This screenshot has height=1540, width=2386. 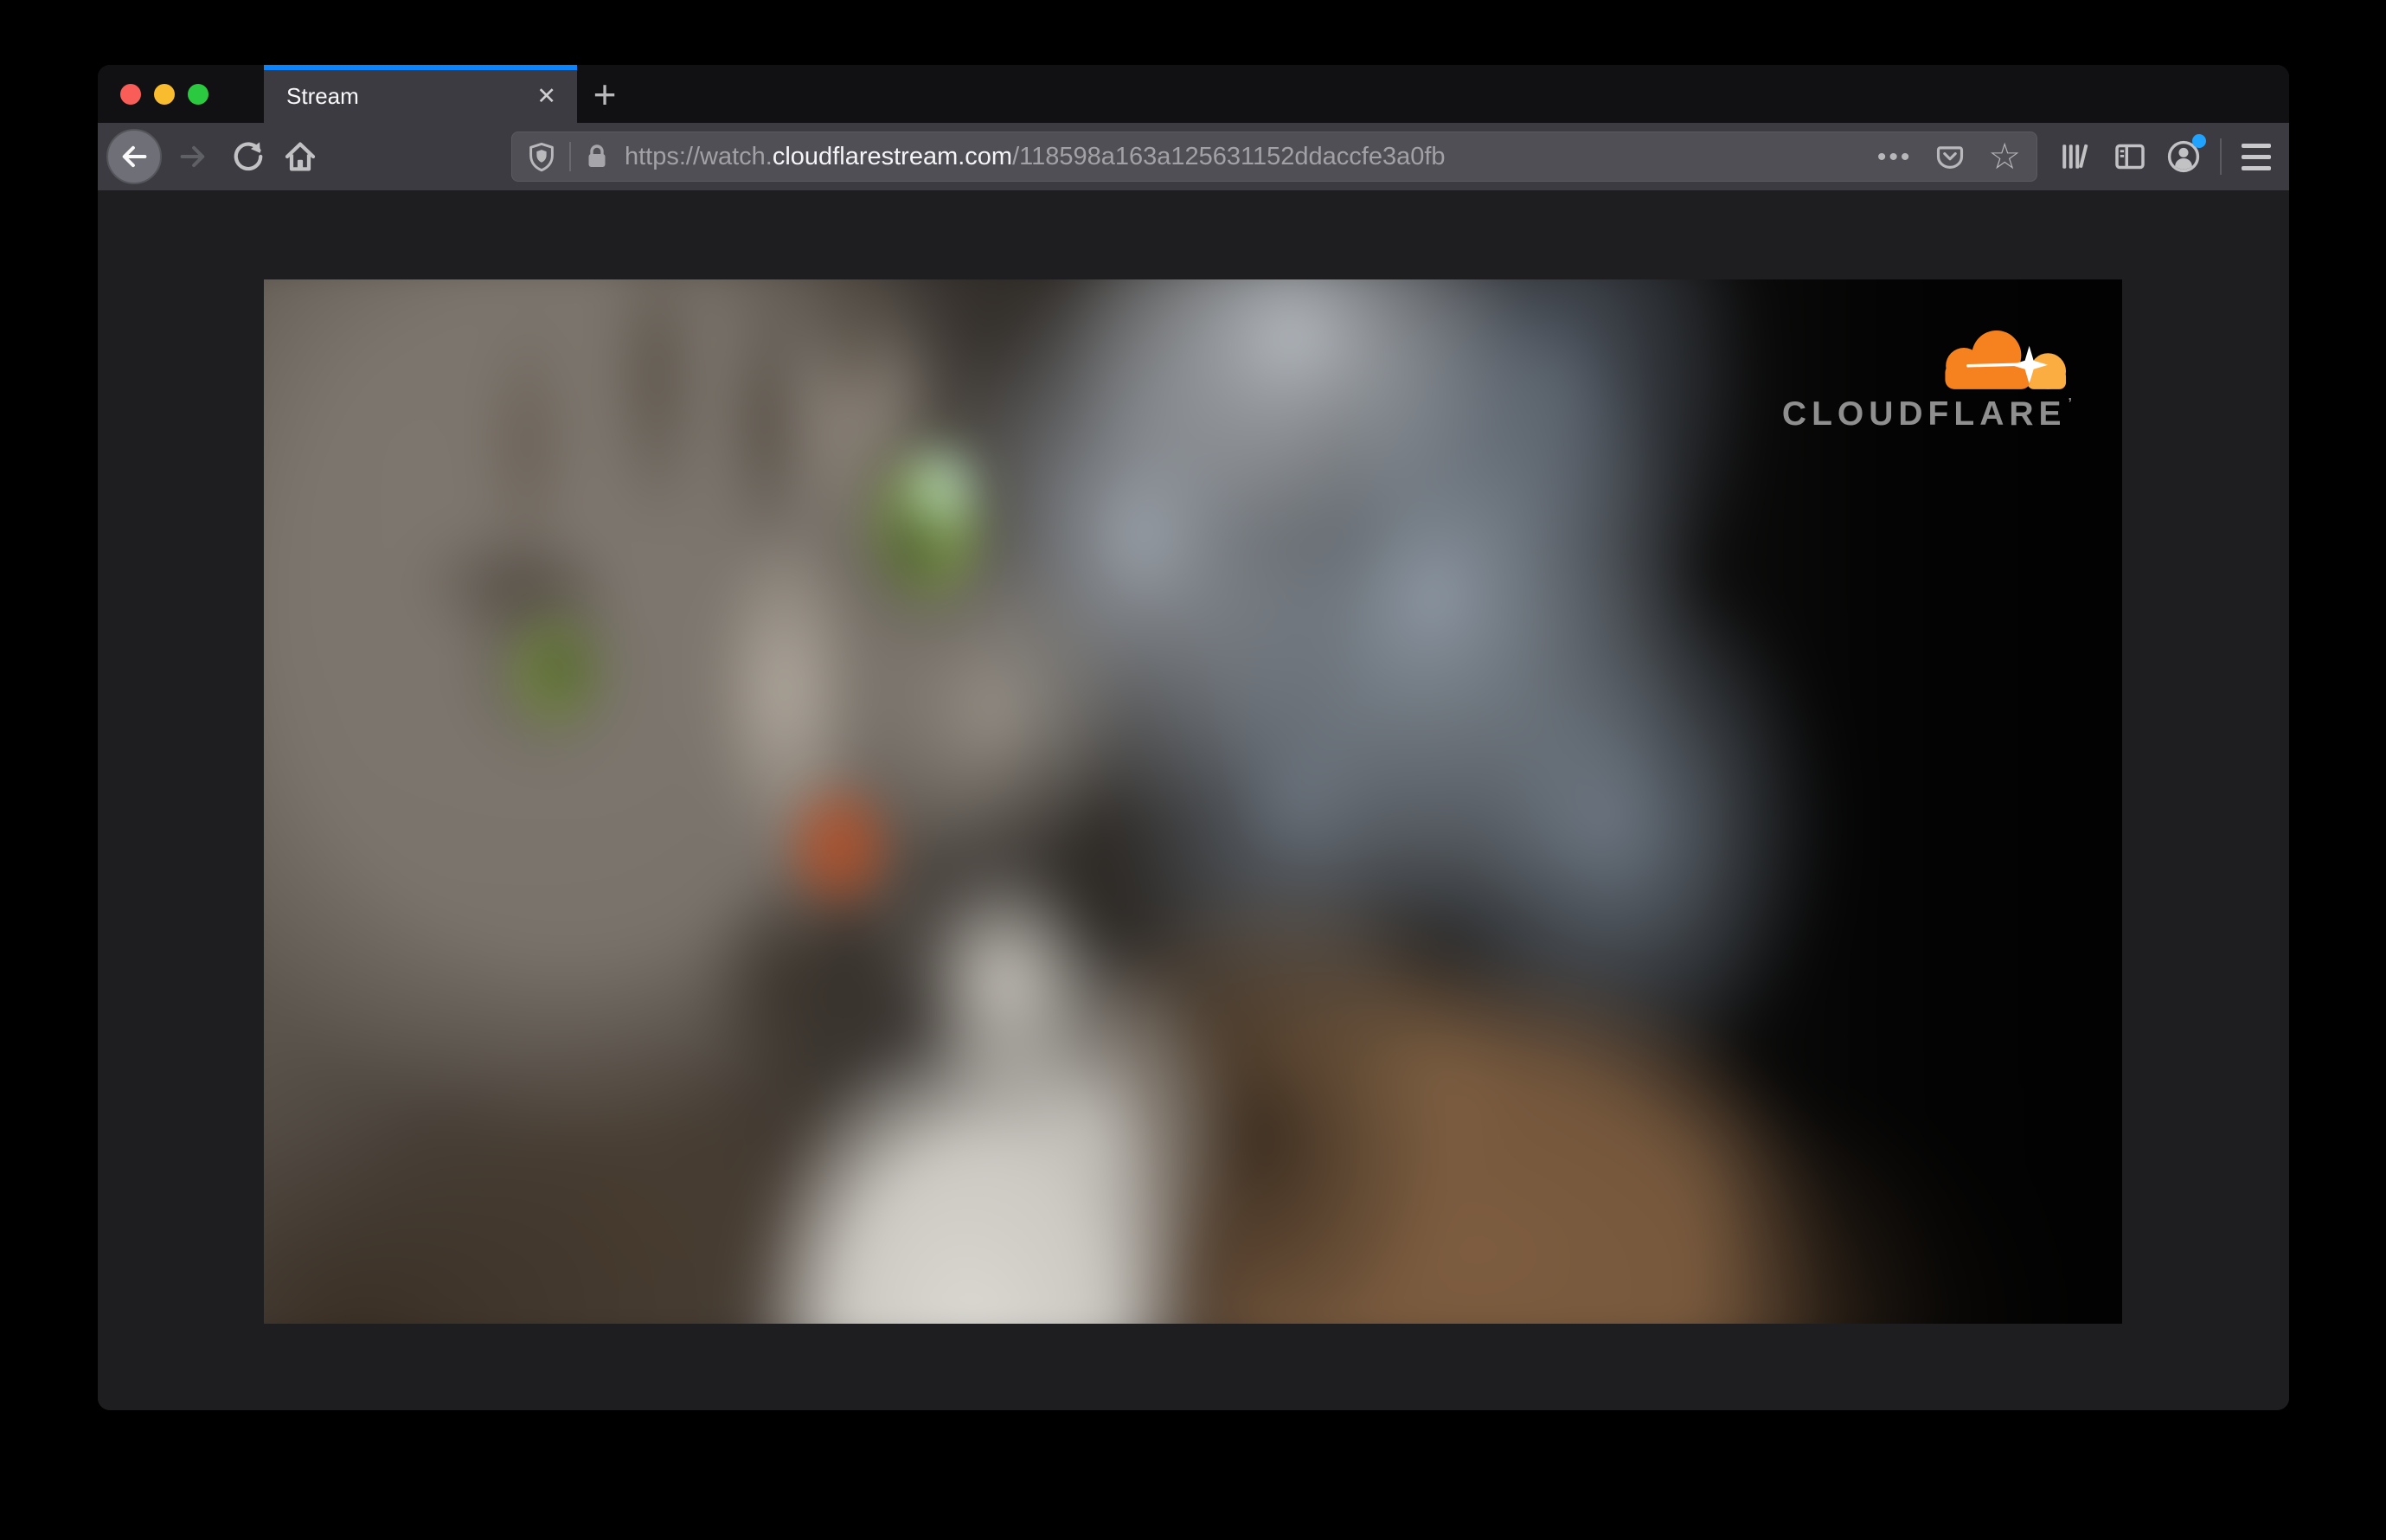 I want to click on home-button, so click(x=300, y=156).